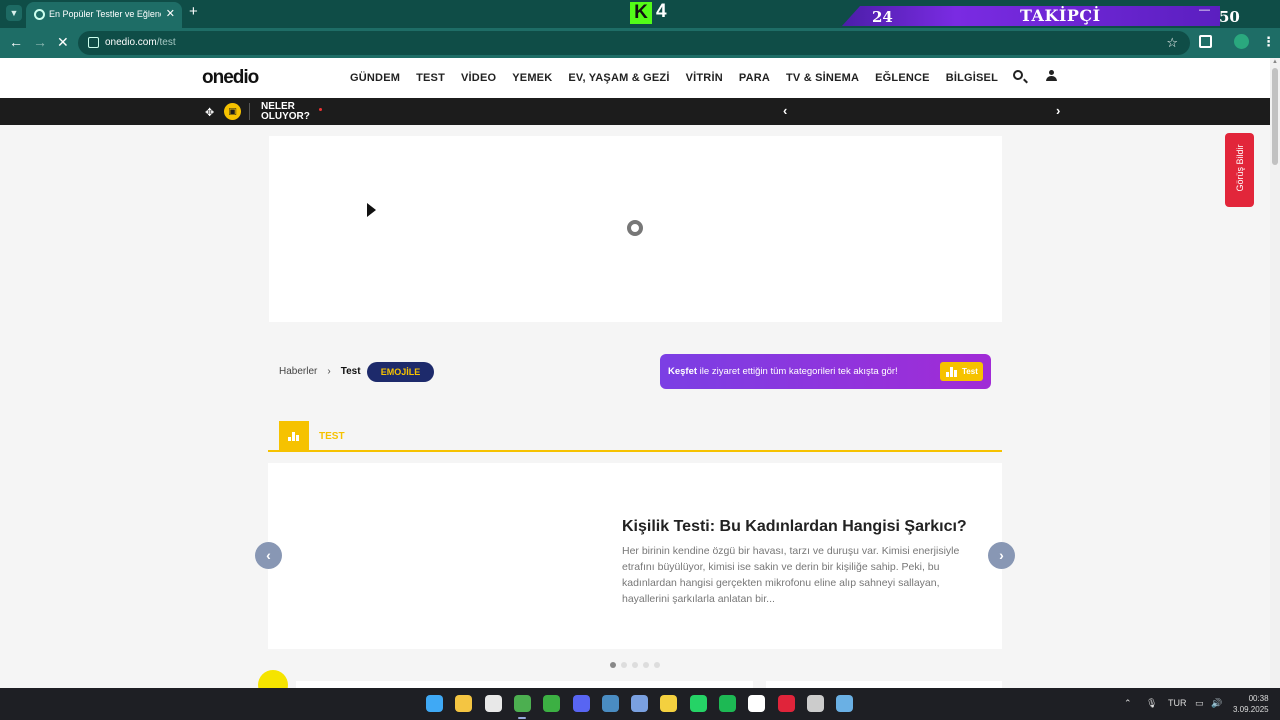 The image size is (1280, 720). What do you see at coordinates (661, 11) in the screenshot?
I see `stream-counter: 4` at bounding box center [661, 11].